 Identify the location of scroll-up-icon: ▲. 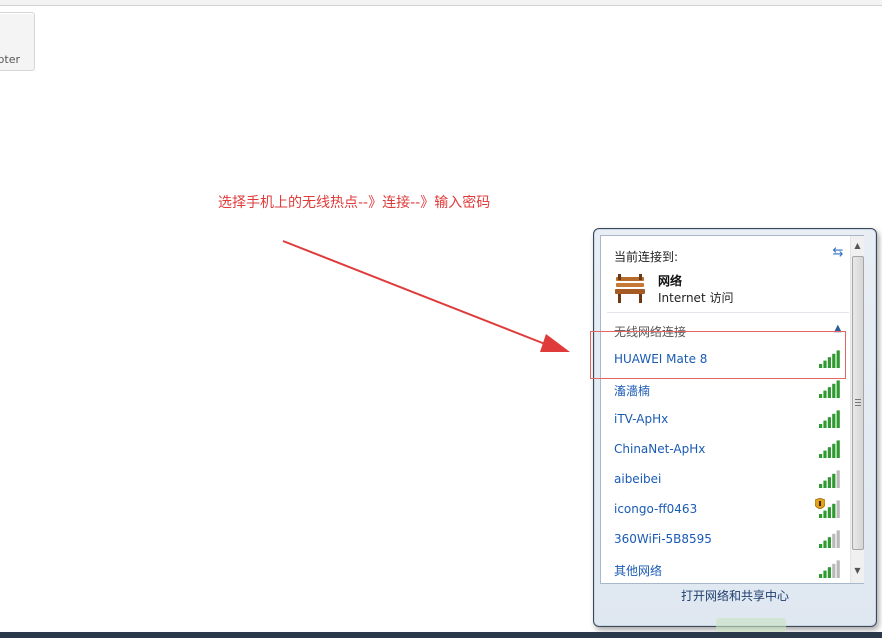
(857, 246).